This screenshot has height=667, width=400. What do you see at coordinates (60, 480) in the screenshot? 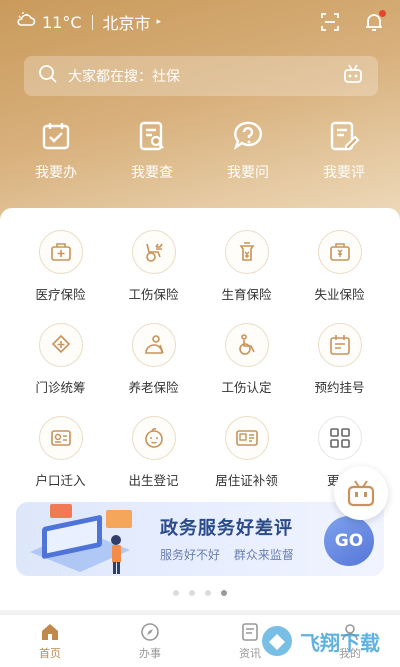
I see `service-label: 户口迁入` at bounding box center [60, 480].